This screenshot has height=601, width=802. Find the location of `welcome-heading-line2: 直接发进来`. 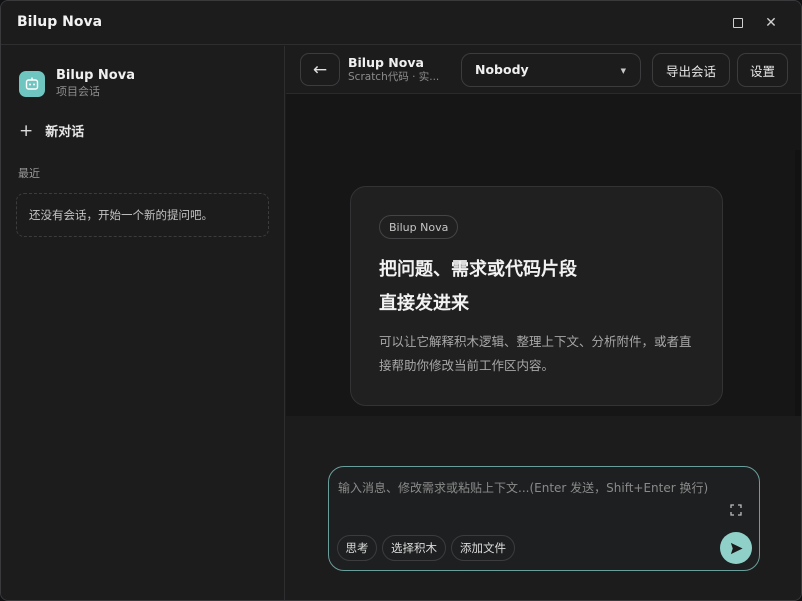

welcome-heading-line2: 直接发进来 is located at coordinates (424, 303).